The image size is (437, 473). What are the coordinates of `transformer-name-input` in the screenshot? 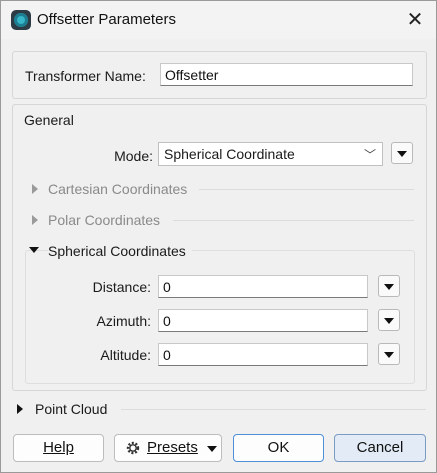 It's located at (286, 74).